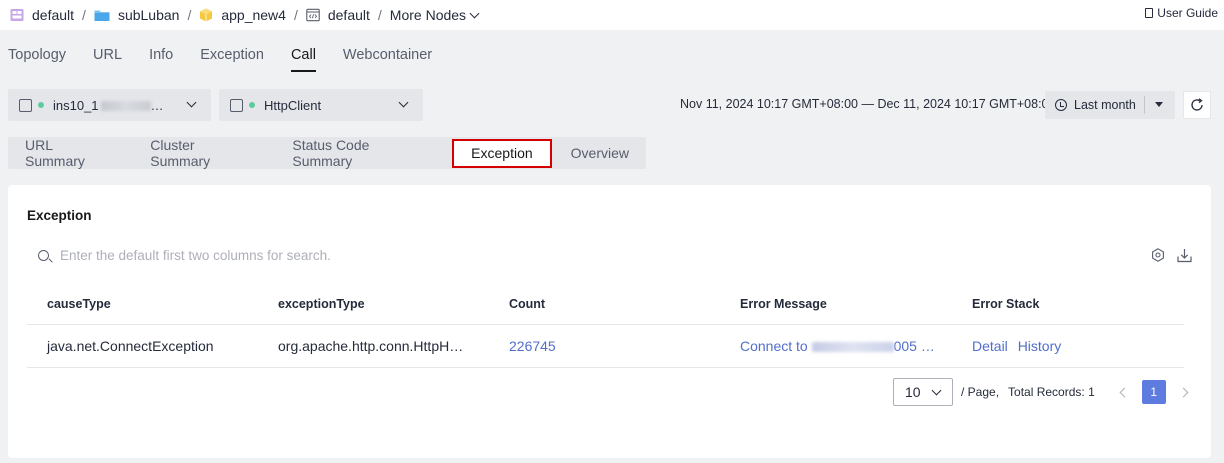 Image resolution: width=1224 pixels, height=463 pixels. Describe the element at coordinates (1124, 392) in the screenshot. I see `prev-page-icon` at that location.